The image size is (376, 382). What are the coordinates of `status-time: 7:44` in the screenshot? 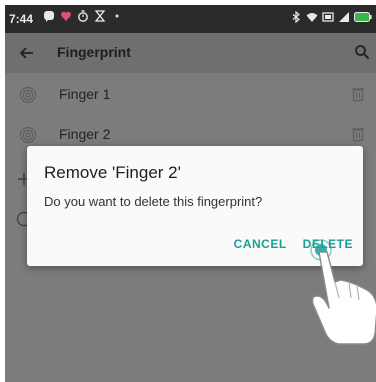 It's located at (21, 19).